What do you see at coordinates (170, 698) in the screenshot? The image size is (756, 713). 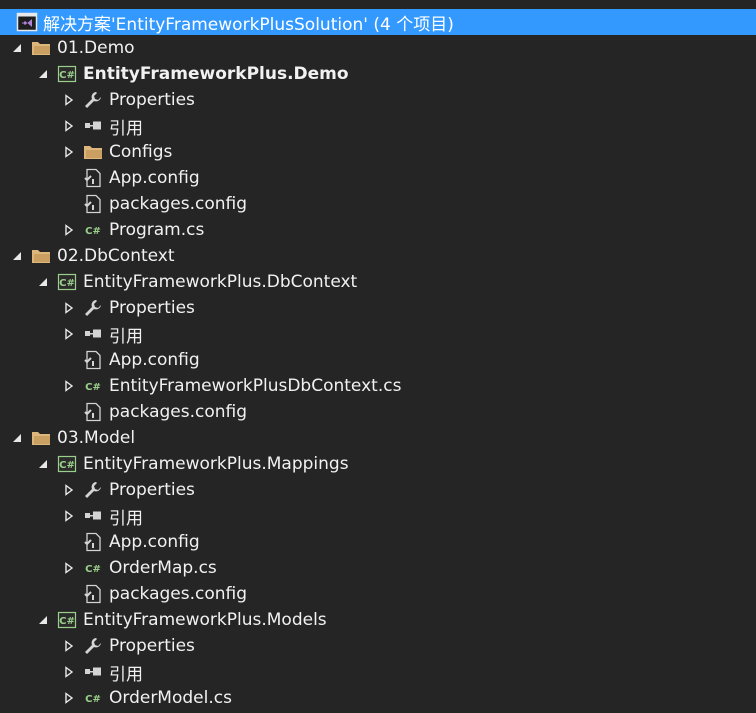 I see `tree-item-label: OrderModel.cs` at bounding box center [170, 698].